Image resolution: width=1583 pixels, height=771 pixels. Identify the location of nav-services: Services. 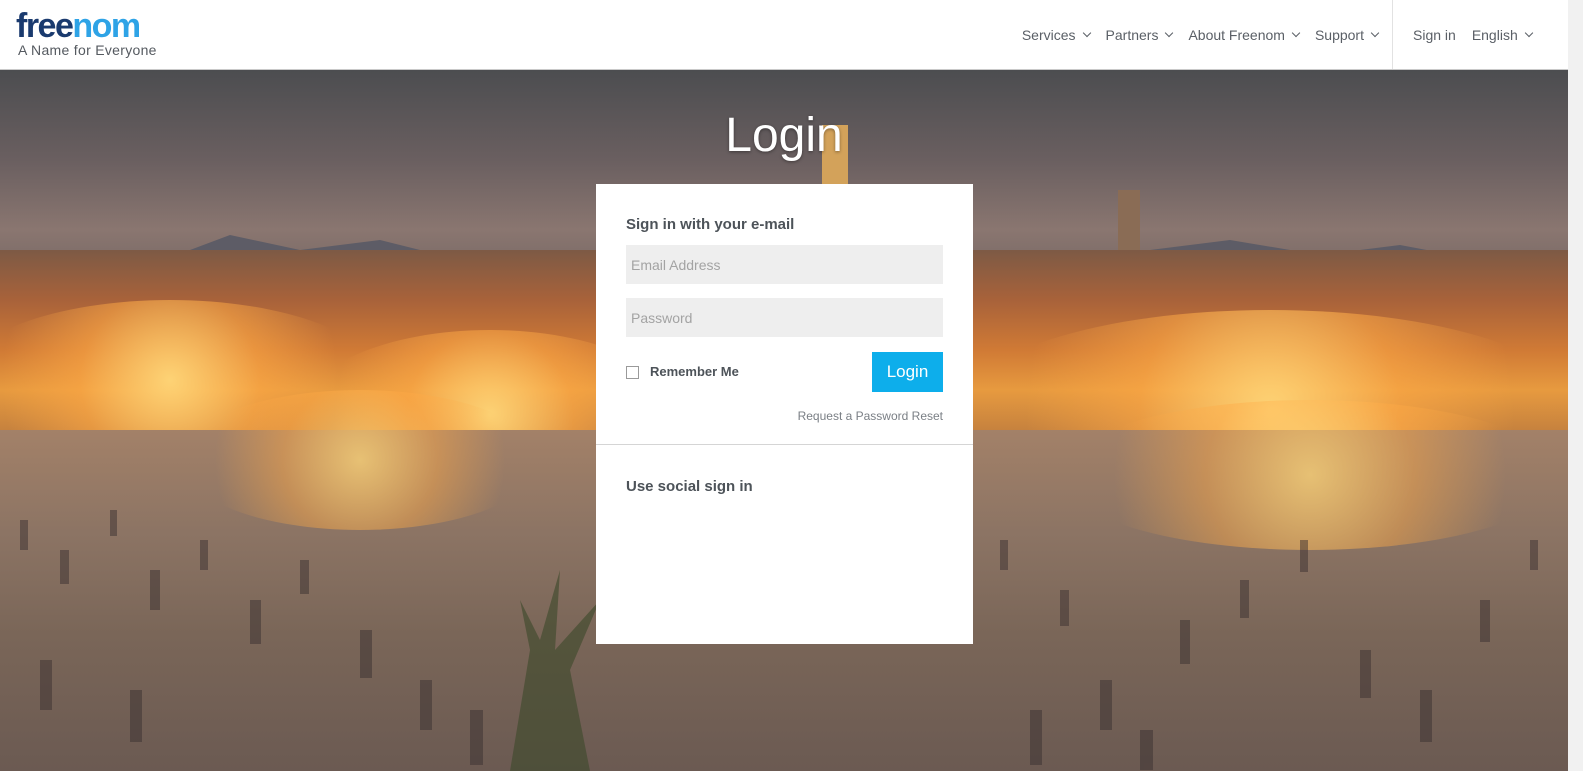
(1056, 35).